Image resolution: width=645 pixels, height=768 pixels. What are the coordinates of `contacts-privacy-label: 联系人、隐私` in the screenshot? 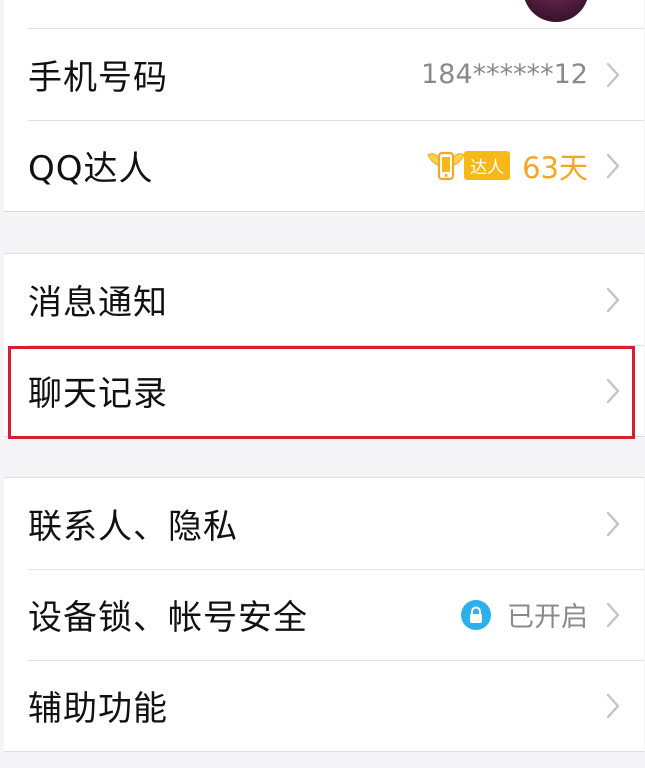 It's located at (133, 527).